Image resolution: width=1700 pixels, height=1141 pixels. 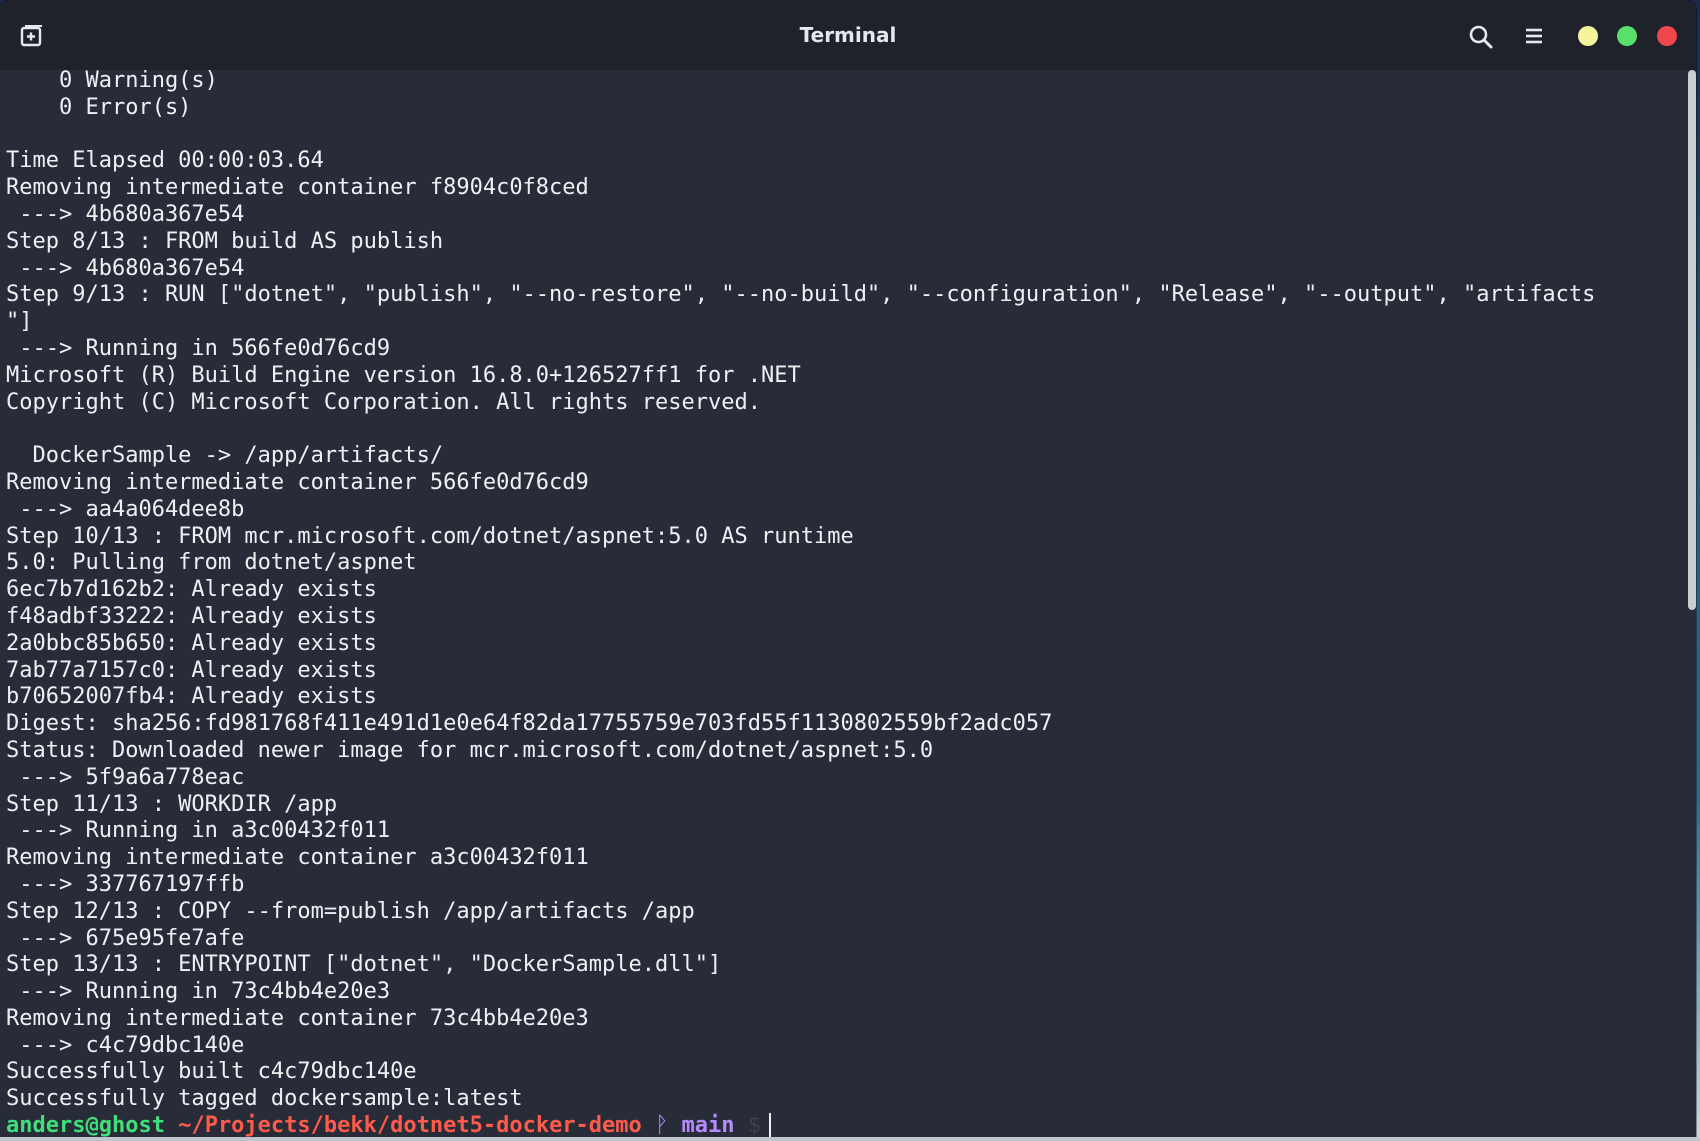 I want to click on maximize-button, so click(x=1627, y=36).